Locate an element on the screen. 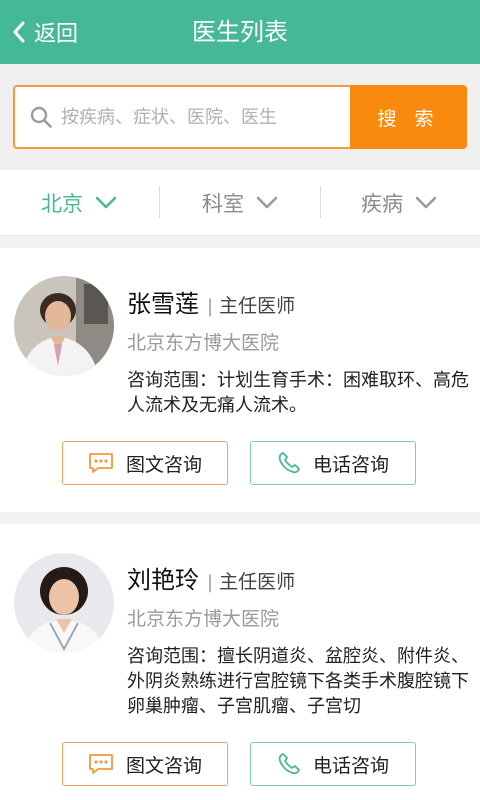 The image size is (480, 800). back-button: 返回 is located at coordinates (45, 32).